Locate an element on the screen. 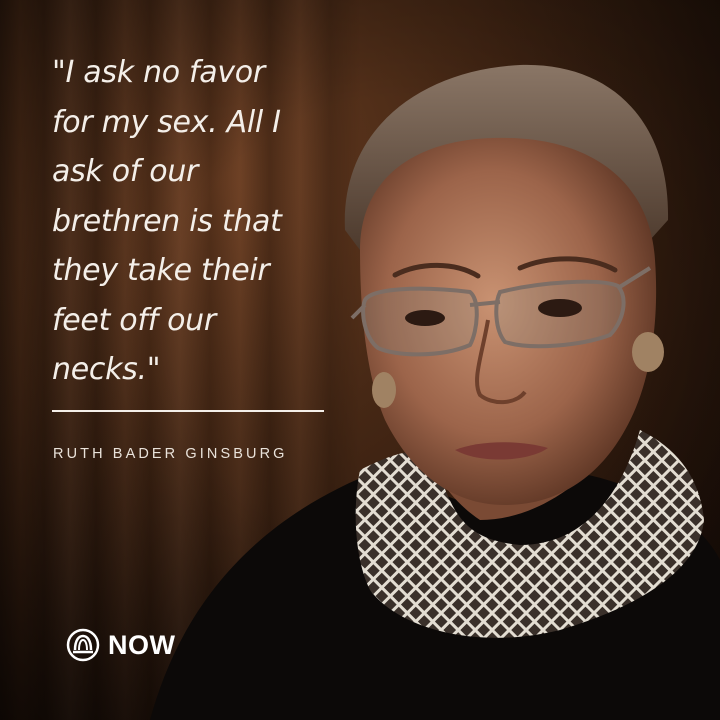 Image resolution: width=720 pixels, height=720 pixels. attribution-name: RUTH BADER GINSBURG is located at coordinates (170, 454).